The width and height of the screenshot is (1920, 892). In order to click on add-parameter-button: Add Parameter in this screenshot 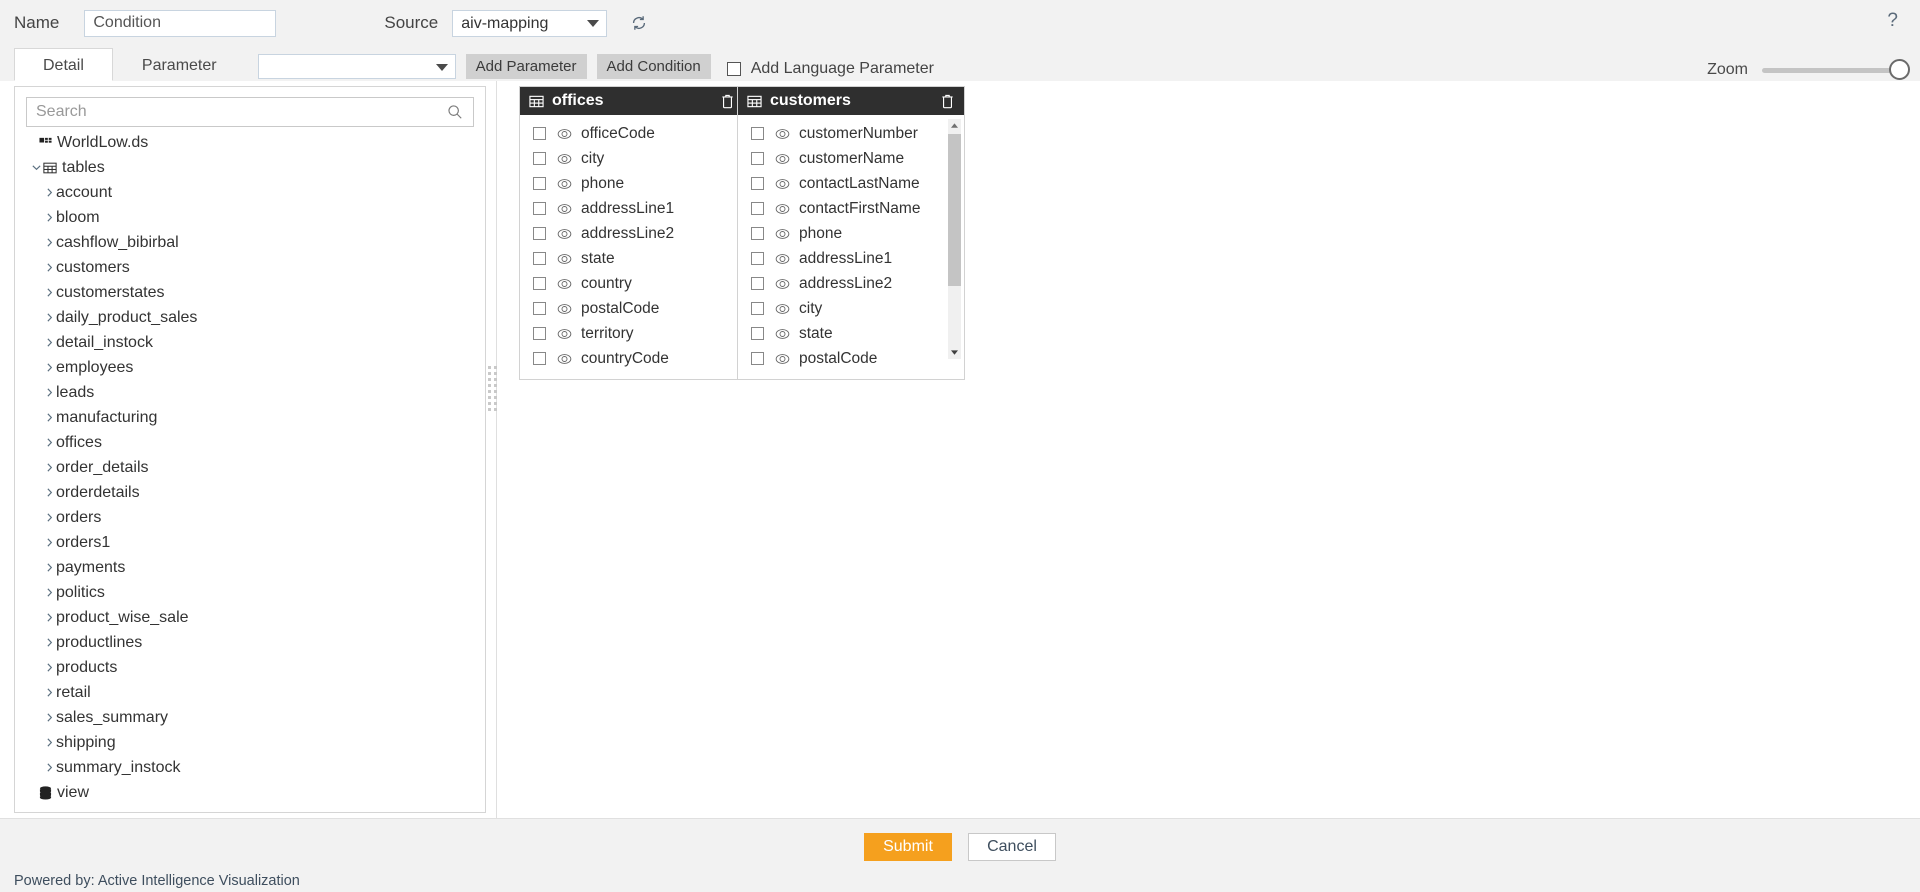, I will do `click(526, 66)`.